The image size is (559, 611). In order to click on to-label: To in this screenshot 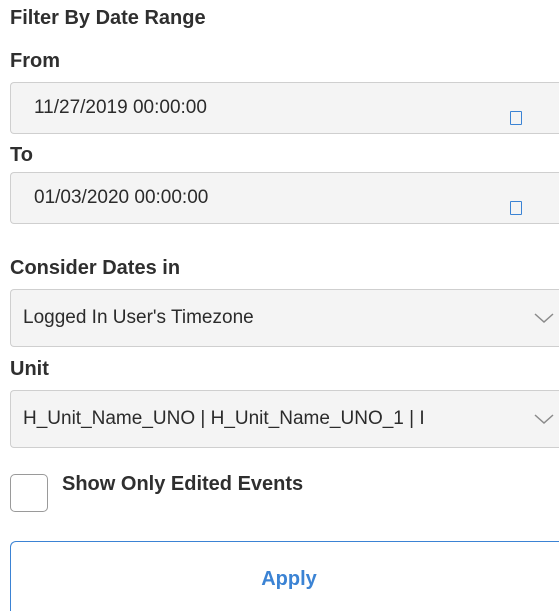, I will do `click(21, 155)`.